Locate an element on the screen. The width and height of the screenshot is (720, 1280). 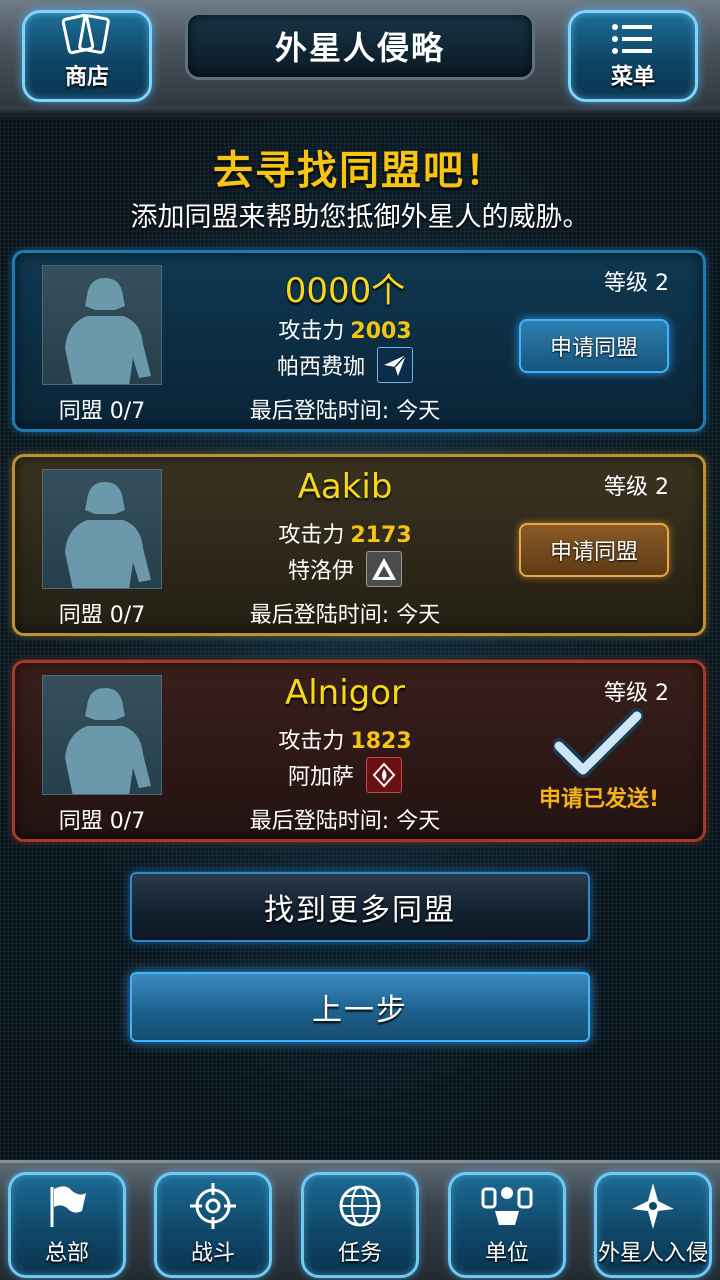
page-title: 外星人侵略 is located at coordinates (359, 48).